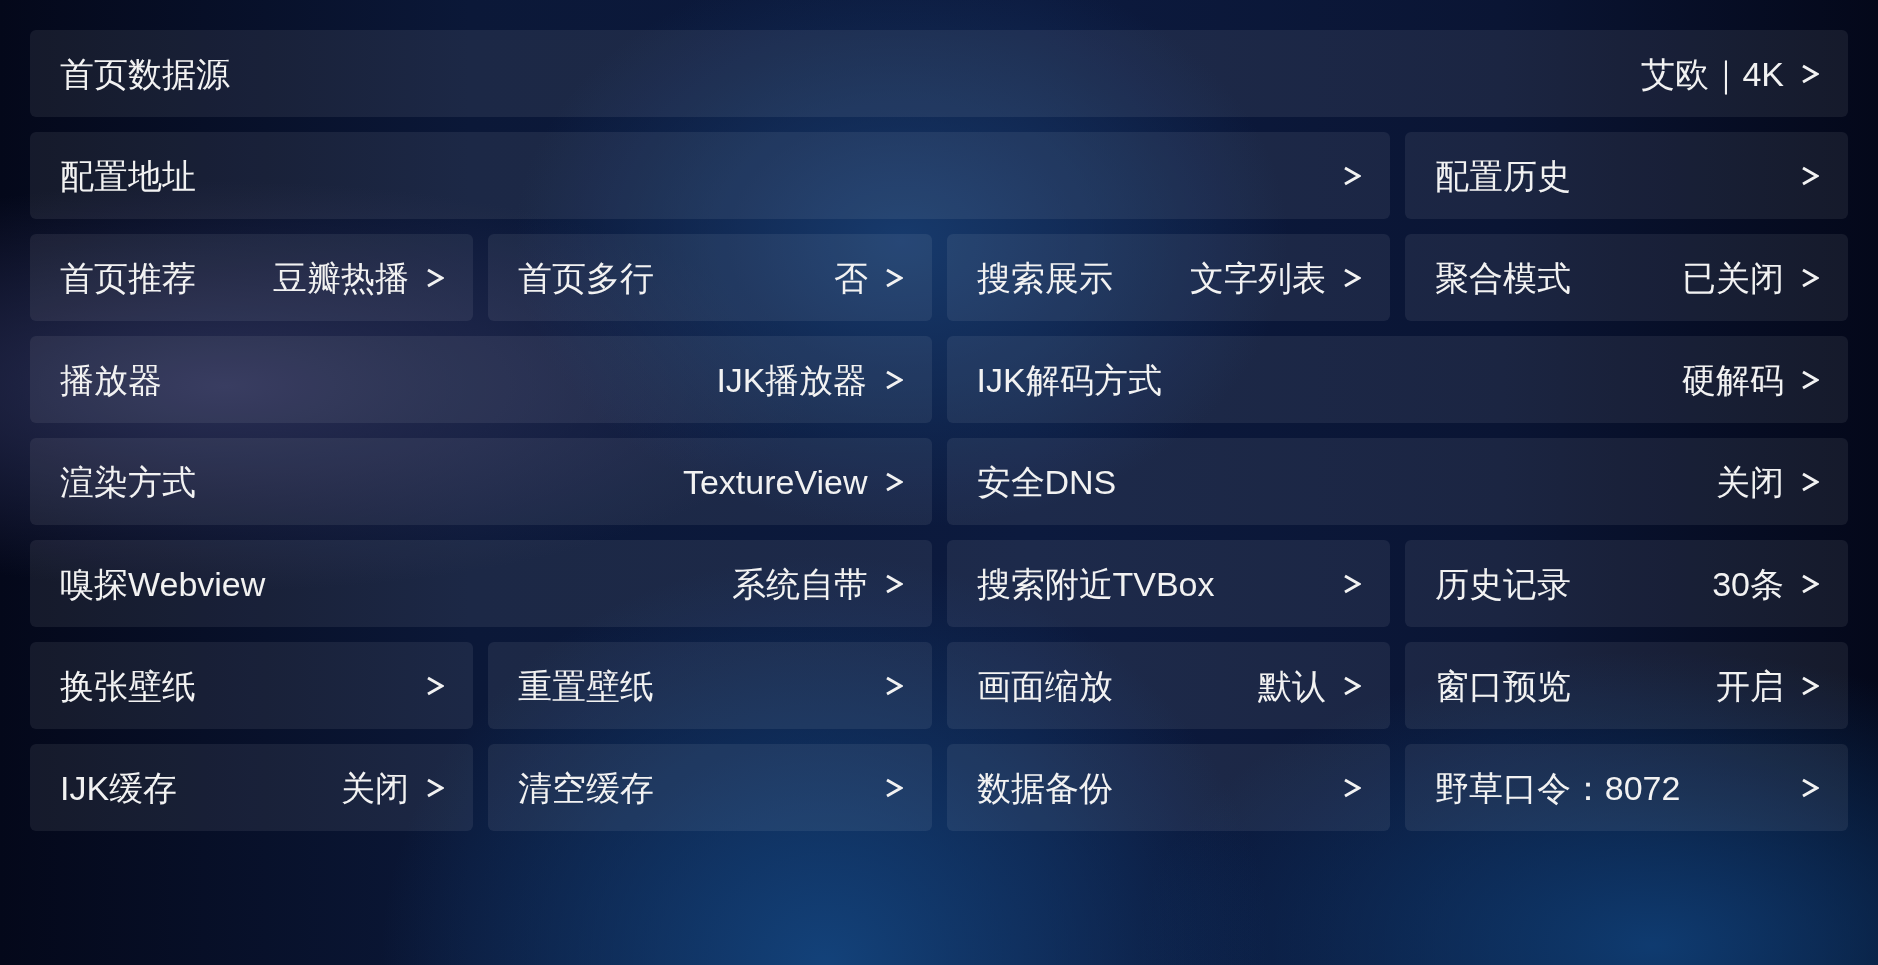  Describe the element at coordinates (586, 277) in the screenshot. I see `setting-label: 首页多行` at that location.